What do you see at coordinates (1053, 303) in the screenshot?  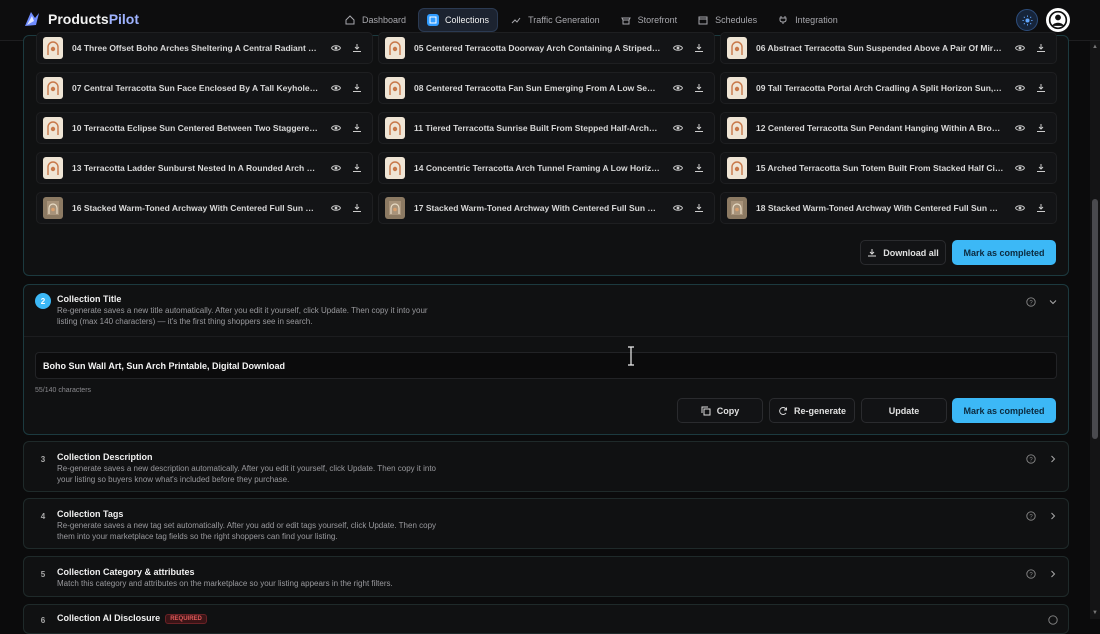 I see `chevron-down-icon` at bounding box center [1053, 303].